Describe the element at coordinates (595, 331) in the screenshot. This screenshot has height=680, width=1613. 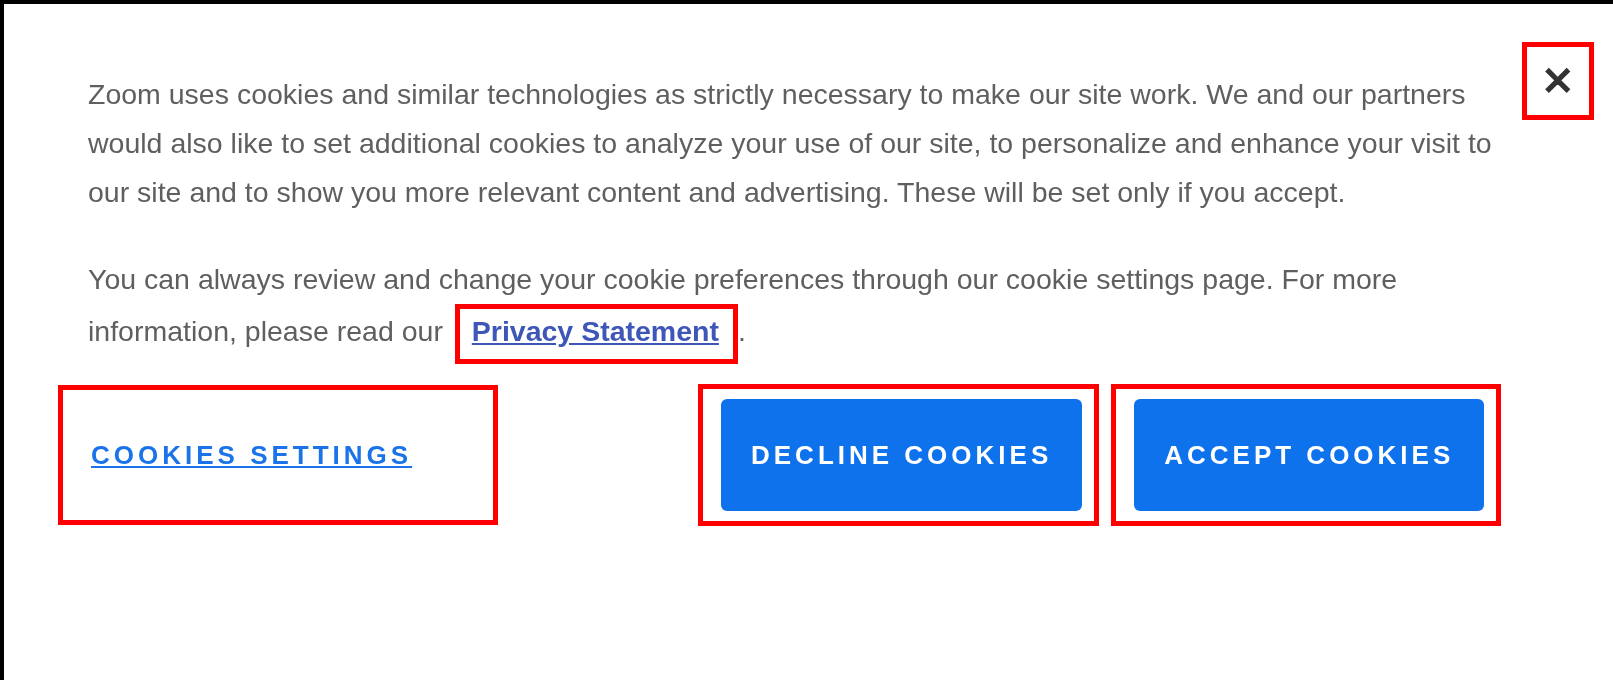
I see `privacy-link: Privacy Statement` at that location.